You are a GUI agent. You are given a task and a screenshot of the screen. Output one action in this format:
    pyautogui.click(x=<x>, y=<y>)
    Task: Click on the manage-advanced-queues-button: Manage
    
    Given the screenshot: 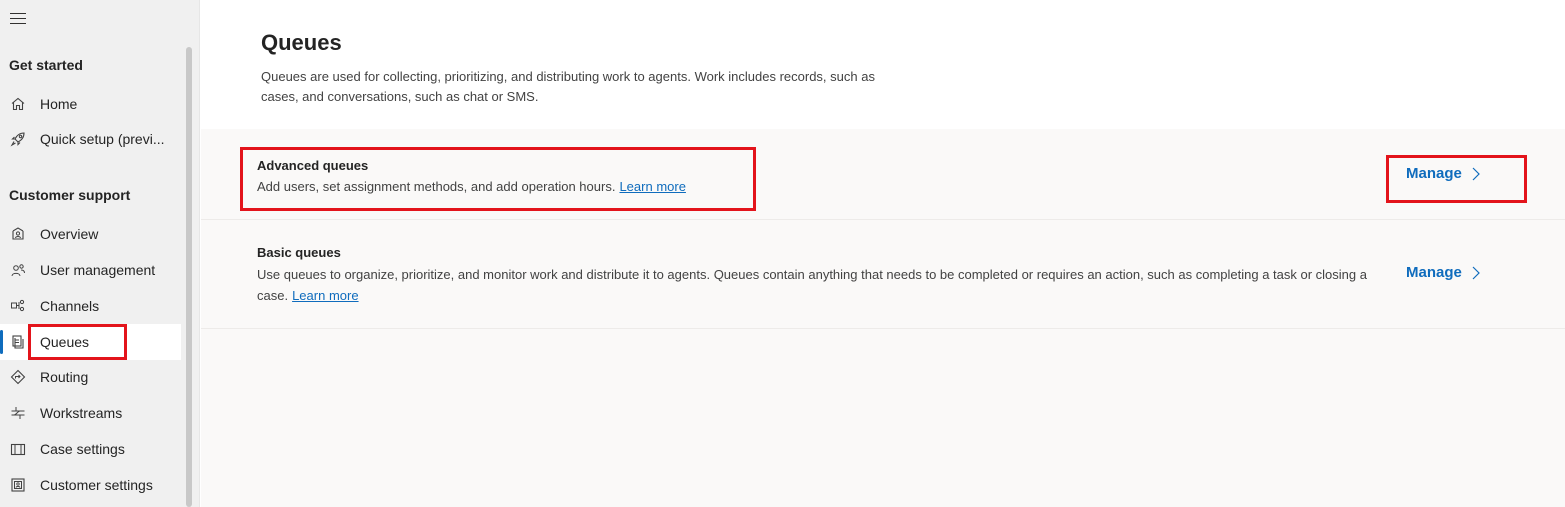 What is the action you would take?
    pyautogui.click(x=1443, y=173)
    